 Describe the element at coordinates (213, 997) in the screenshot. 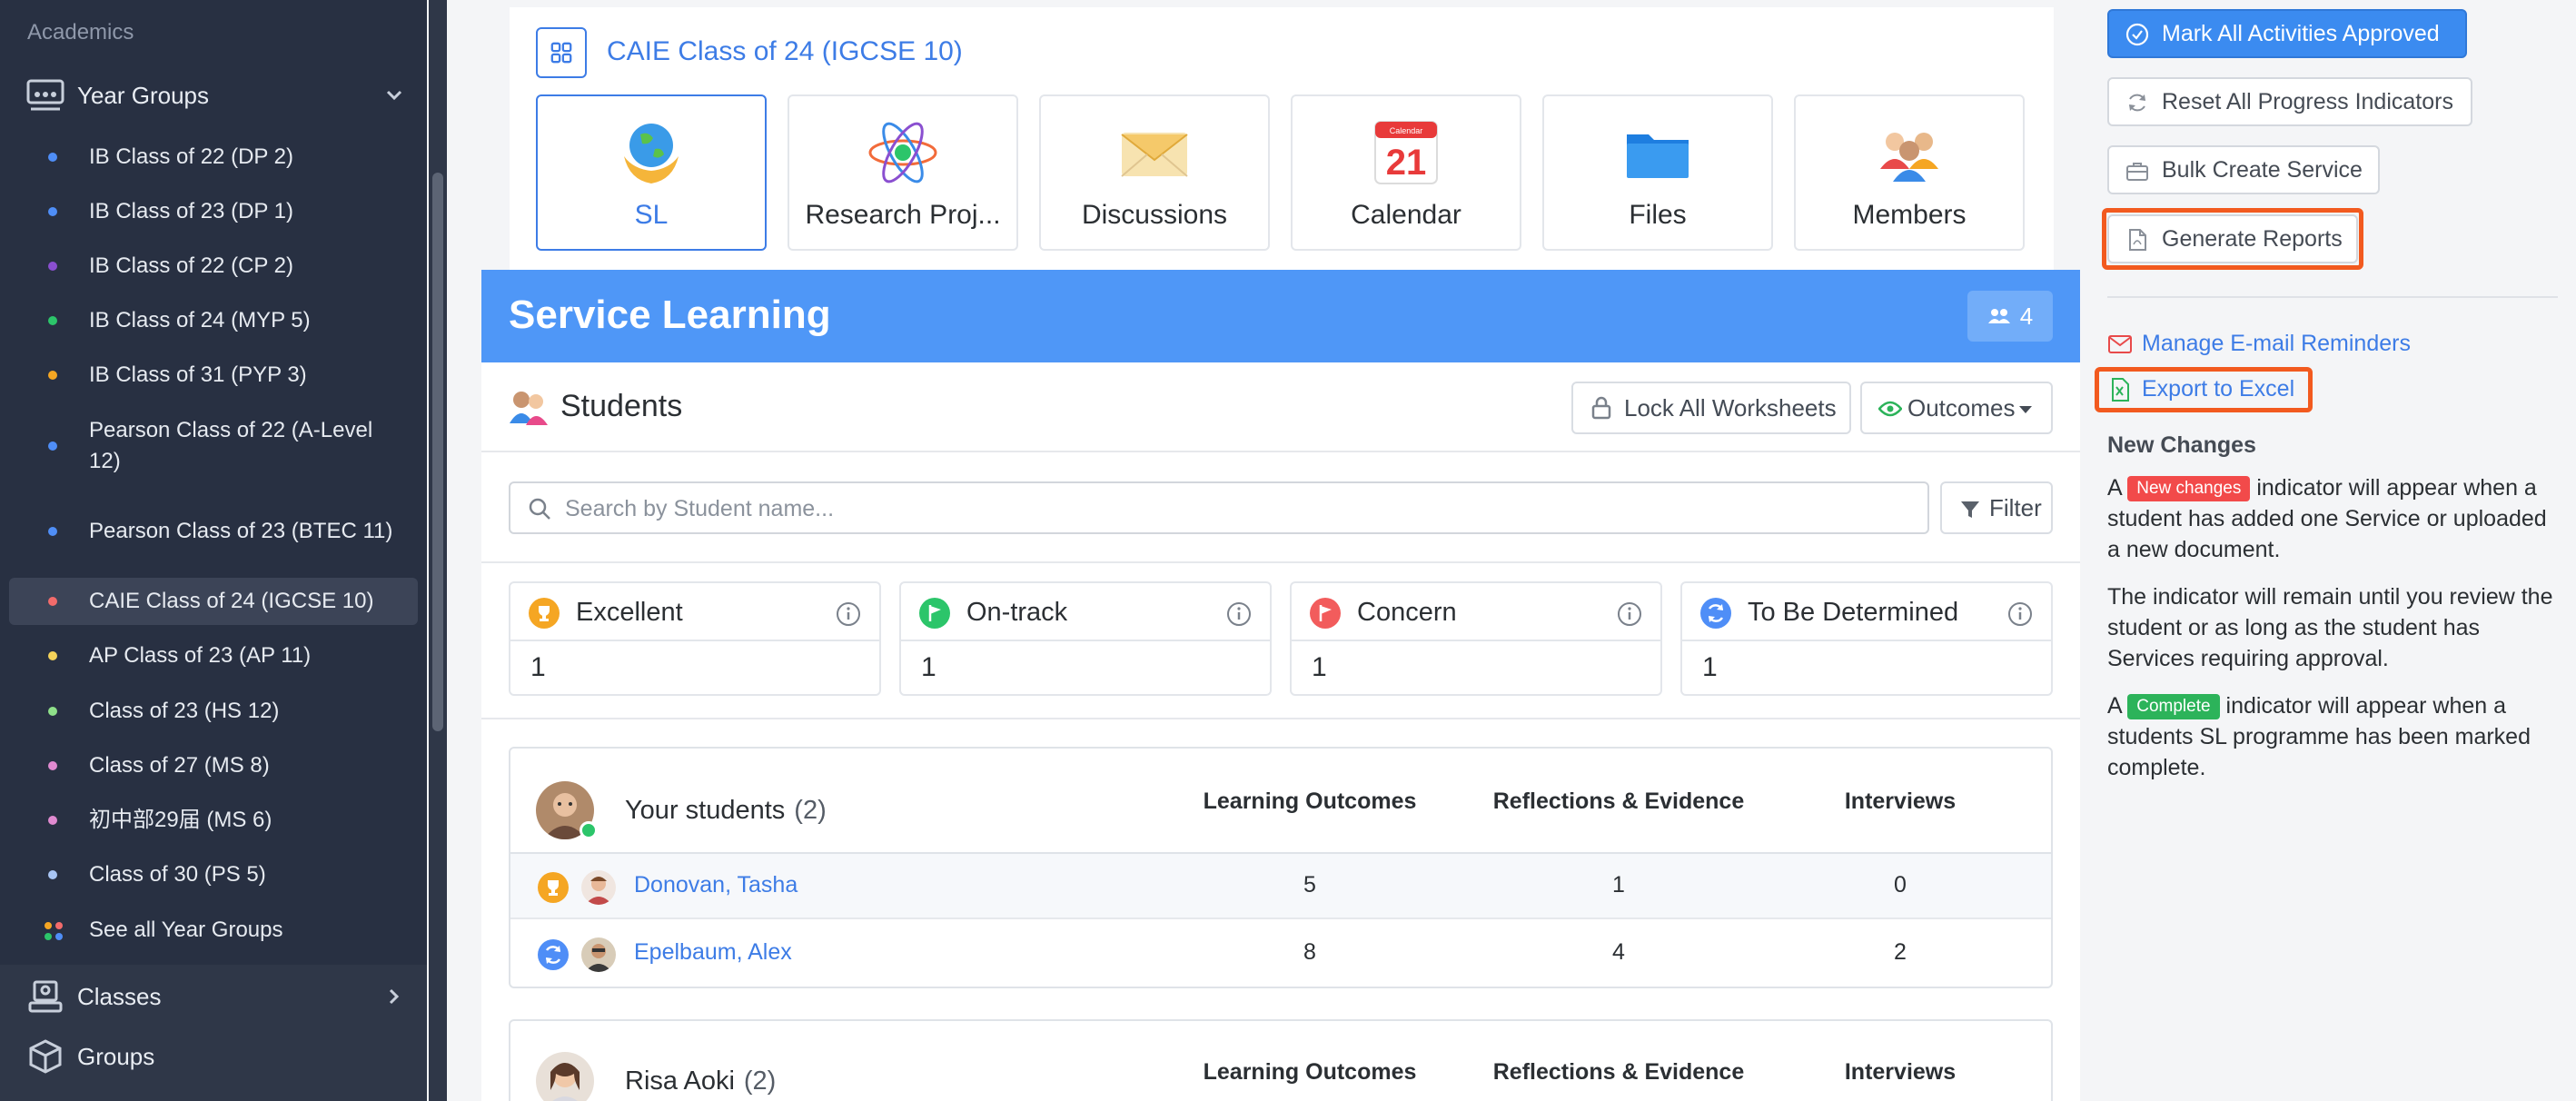

I see `sidebar-section-classes: Classes` at that location.